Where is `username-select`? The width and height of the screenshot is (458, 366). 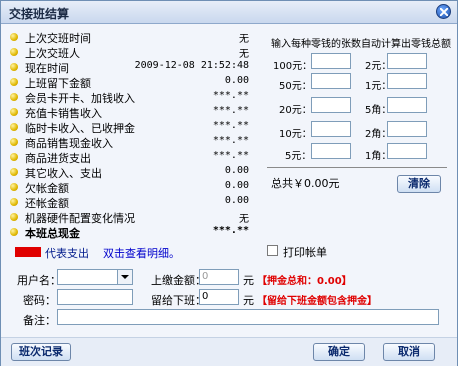
username-select is located at coordinates (95, 277).